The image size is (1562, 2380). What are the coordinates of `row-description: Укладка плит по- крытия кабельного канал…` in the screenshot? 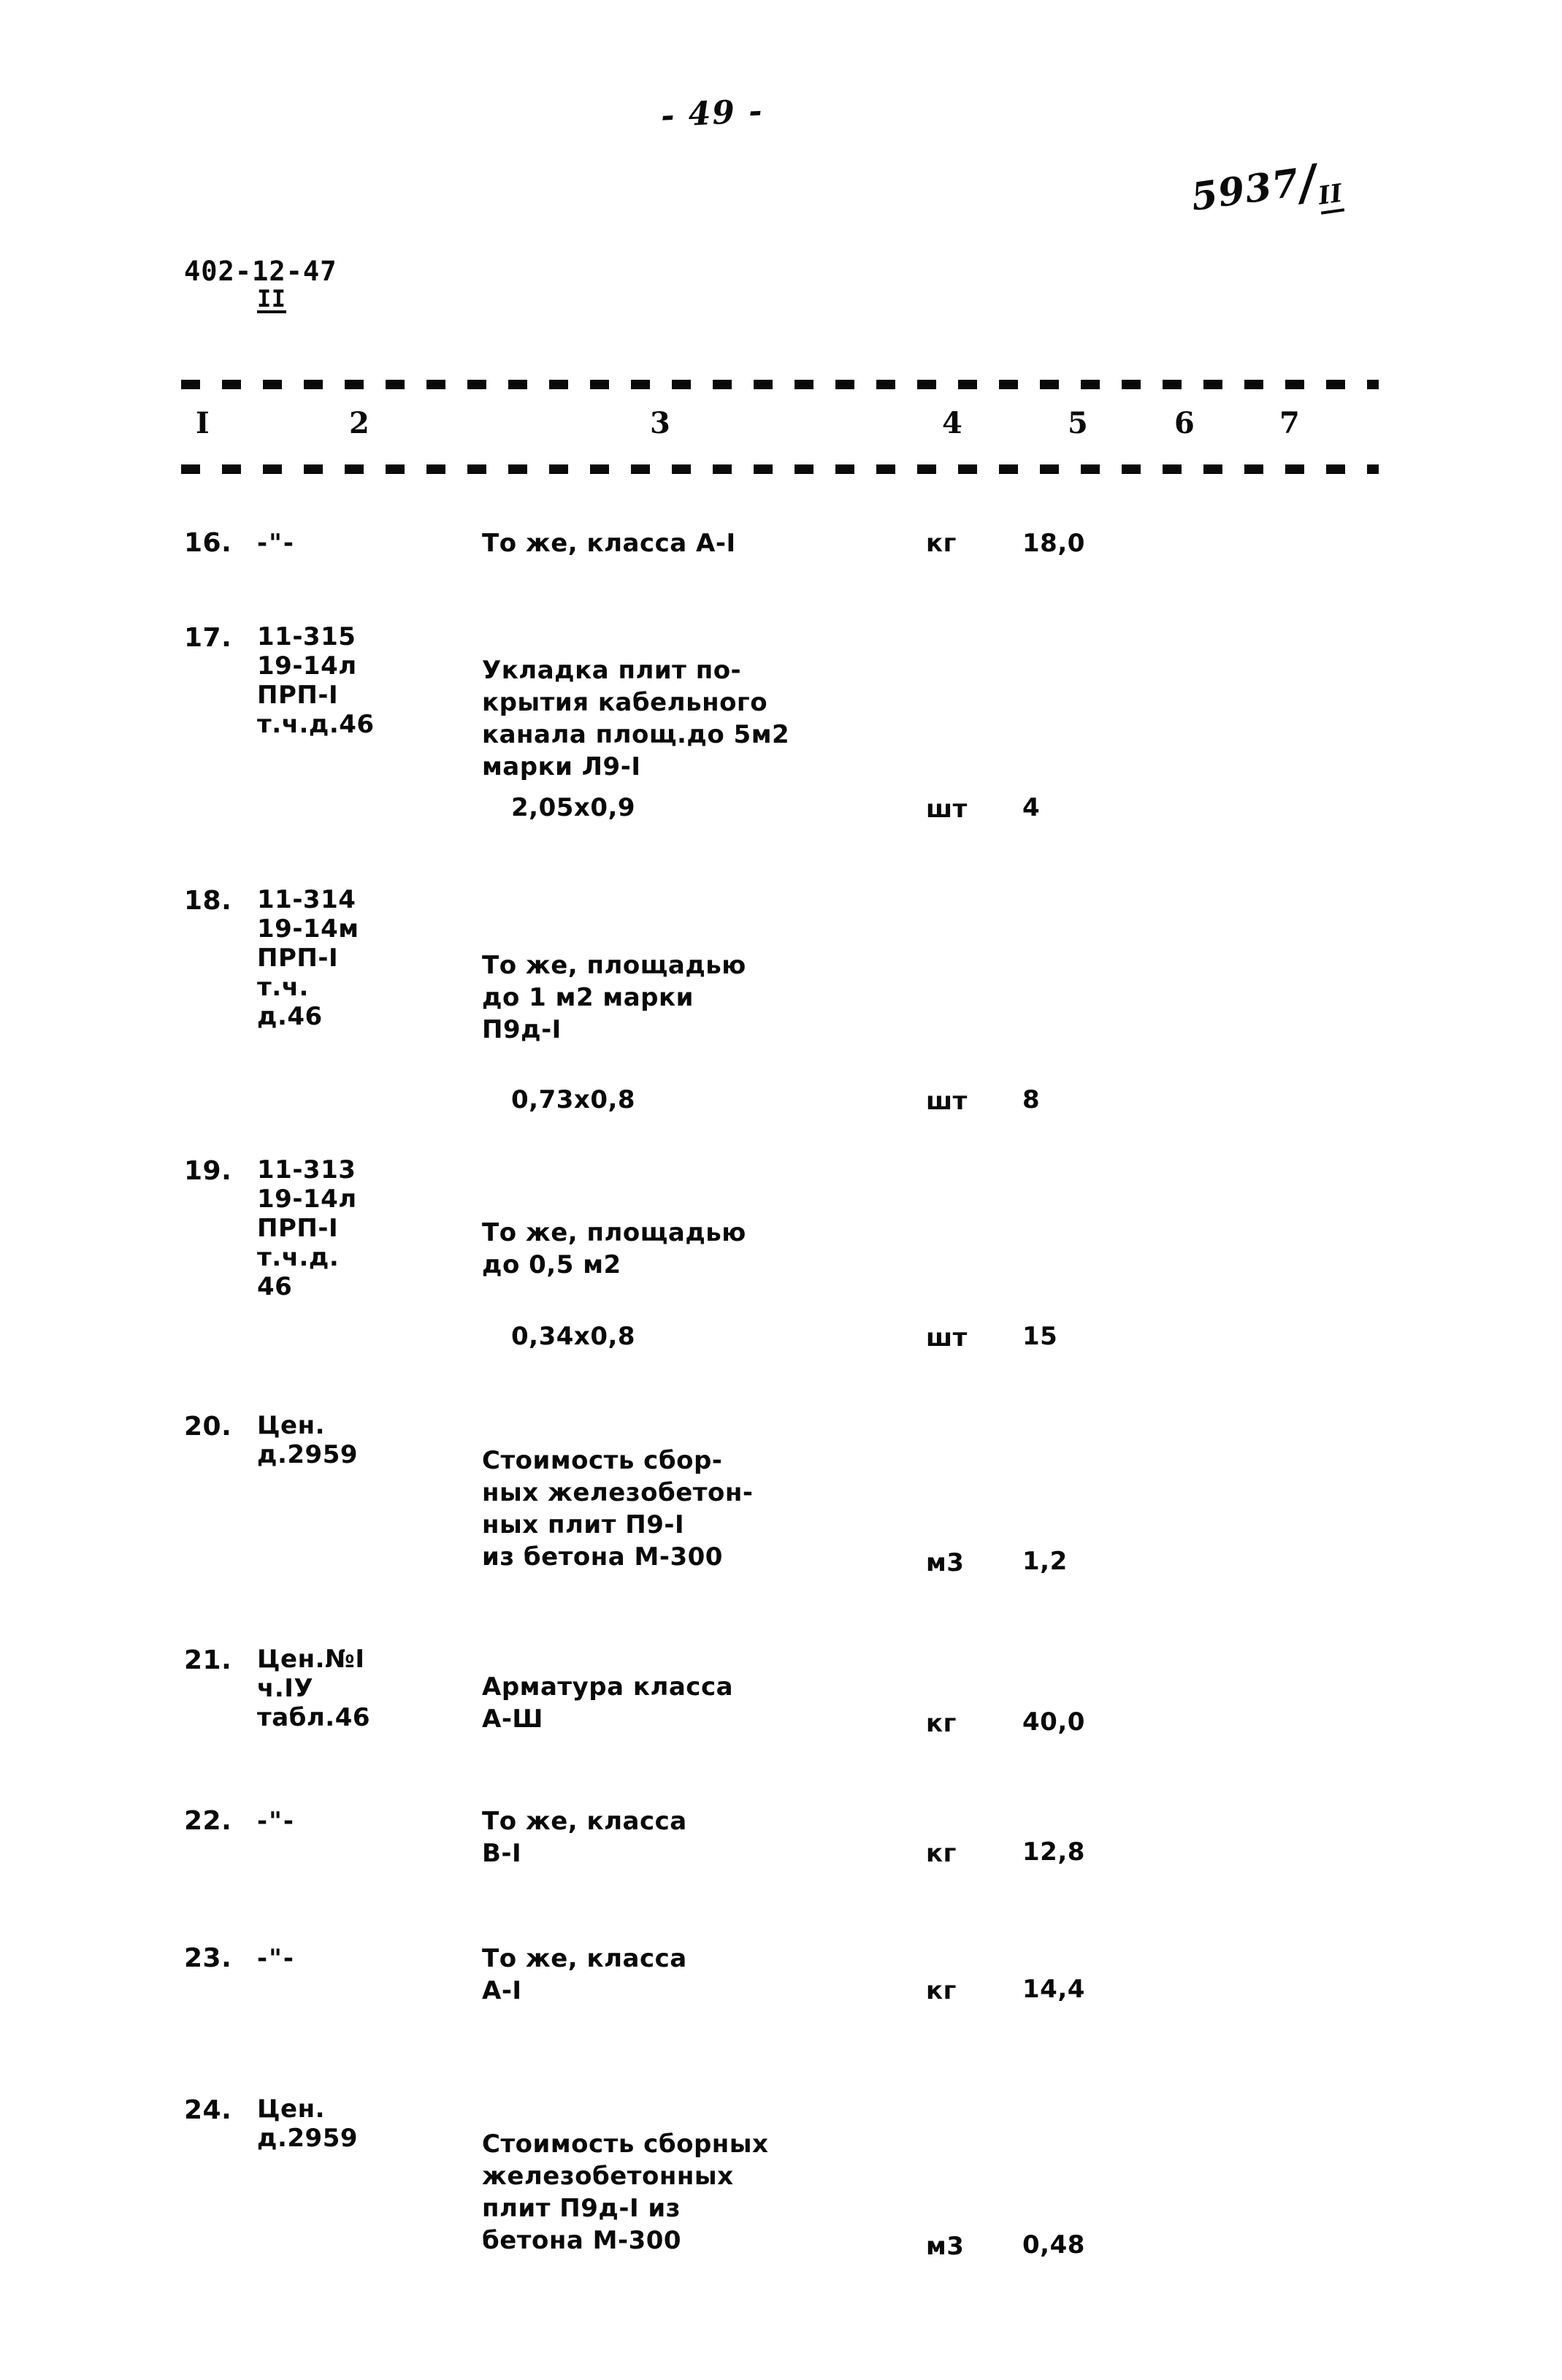 It's located at (636, 718).